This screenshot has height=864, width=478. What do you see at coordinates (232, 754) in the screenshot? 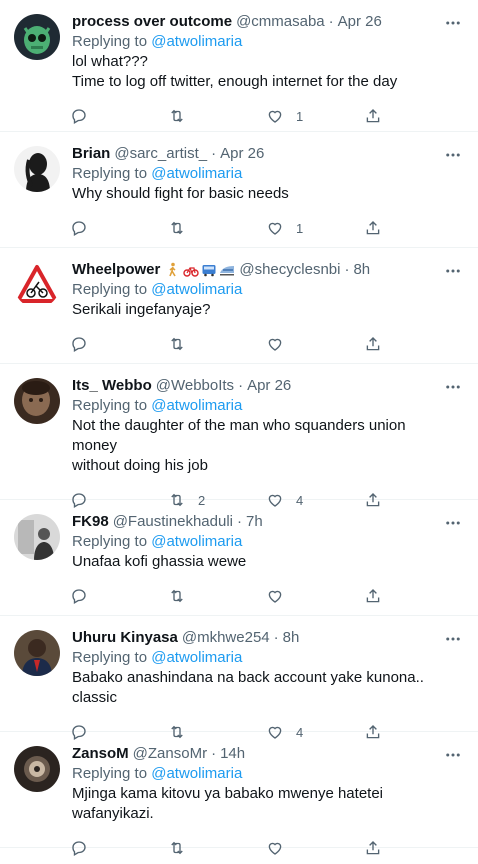
I see `tweet-date: 14h` at bounding box center [232, 754].